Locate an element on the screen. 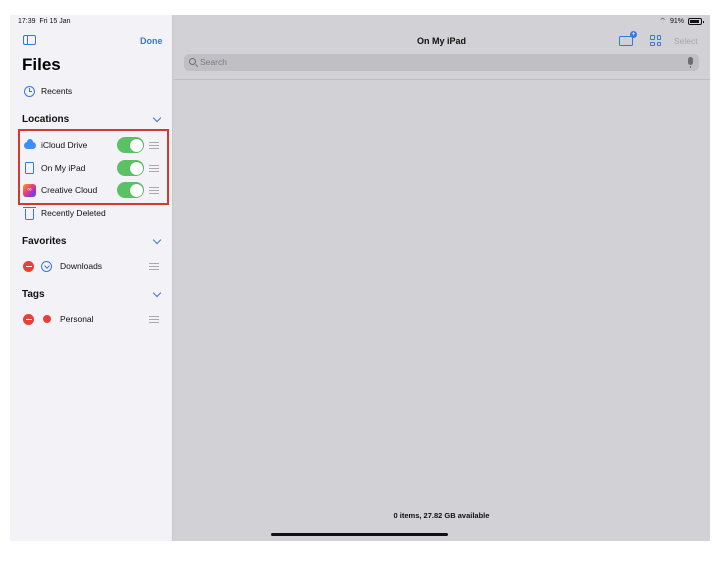  wifi-icon: ⌔ is located at coordinates (662, 21).